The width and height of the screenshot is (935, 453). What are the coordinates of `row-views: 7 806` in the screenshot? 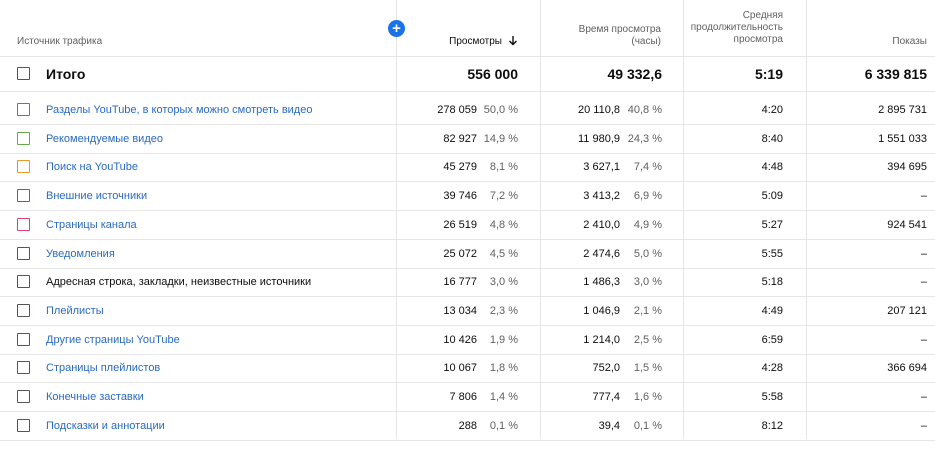 It's located at (463, 396).